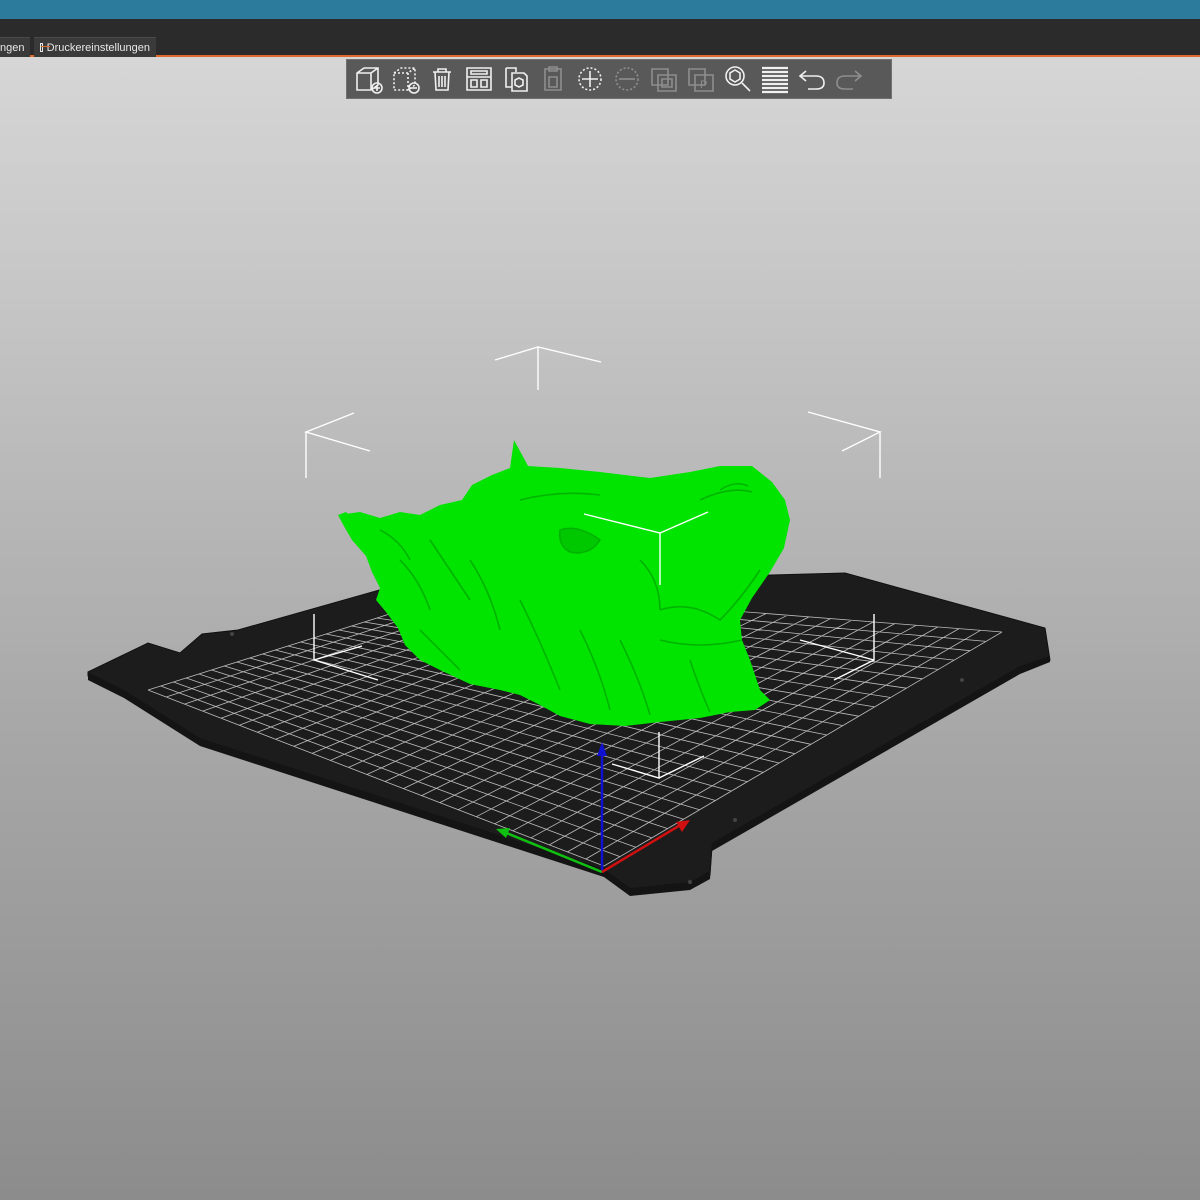 Image resolution: width=1200 pixels, height=1200 pixels. I want to click on paste-icon, so click(552, 78).